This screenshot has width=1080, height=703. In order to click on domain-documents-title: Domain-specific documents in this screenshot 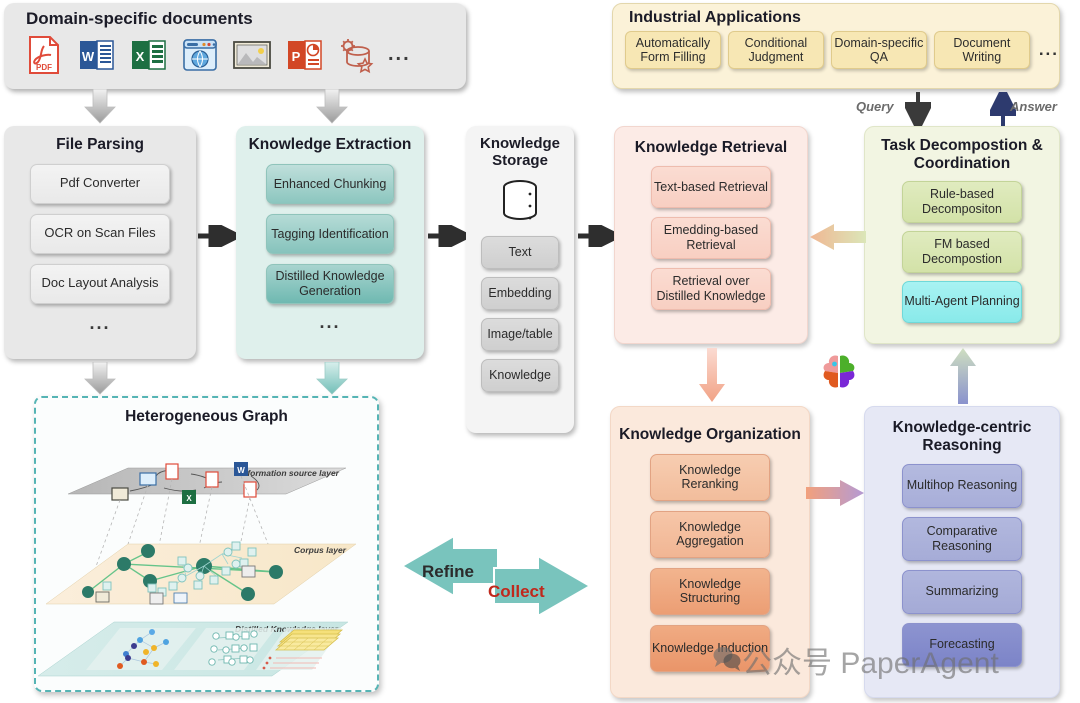, I will do `click(139, 18)`.